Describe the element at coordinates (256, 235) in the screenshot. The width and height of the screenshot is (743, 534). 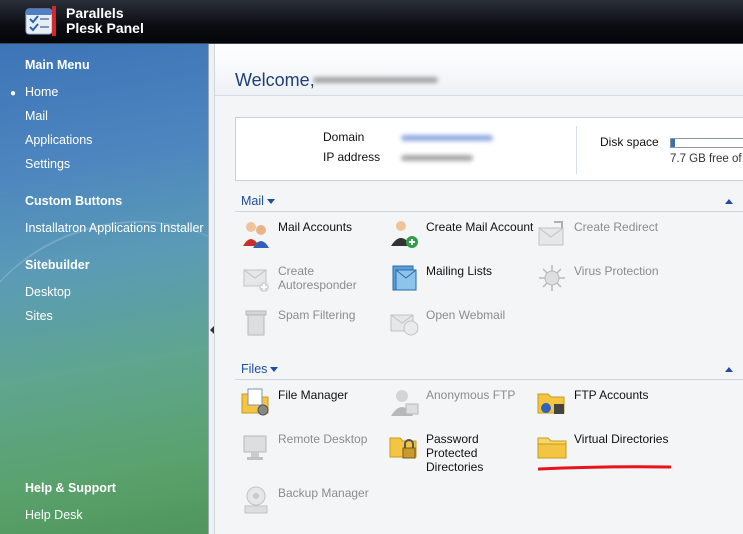
I see `users-icon` at that location.